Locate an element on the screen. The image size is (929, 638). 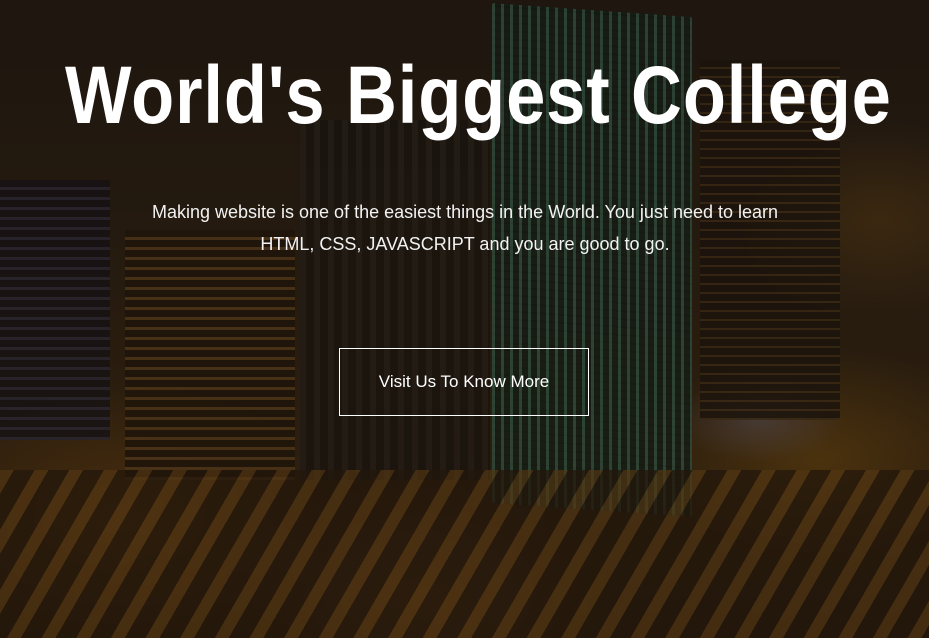
visit-us-button: Visit Us To Know More is located at coordinates (464, 382).